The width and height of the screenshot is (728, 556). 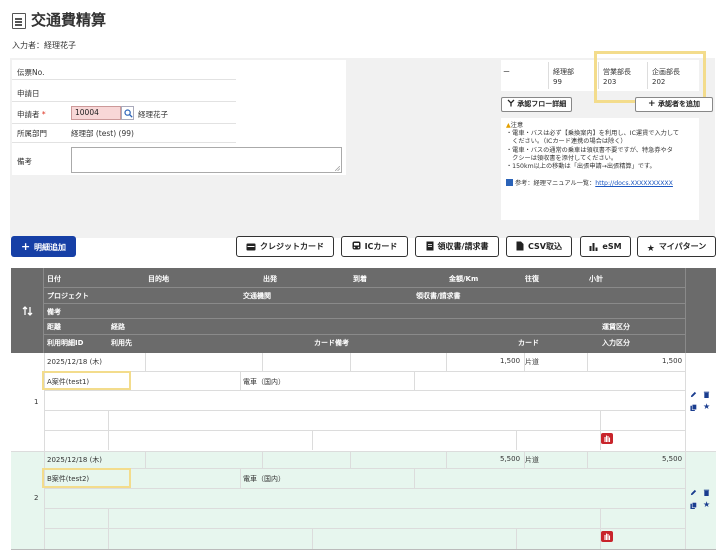 I want to click on notice-reference: 参考：経理マニュアル一覧：http://docs.XXXXXXXXXX, so click(x=600, y=183).